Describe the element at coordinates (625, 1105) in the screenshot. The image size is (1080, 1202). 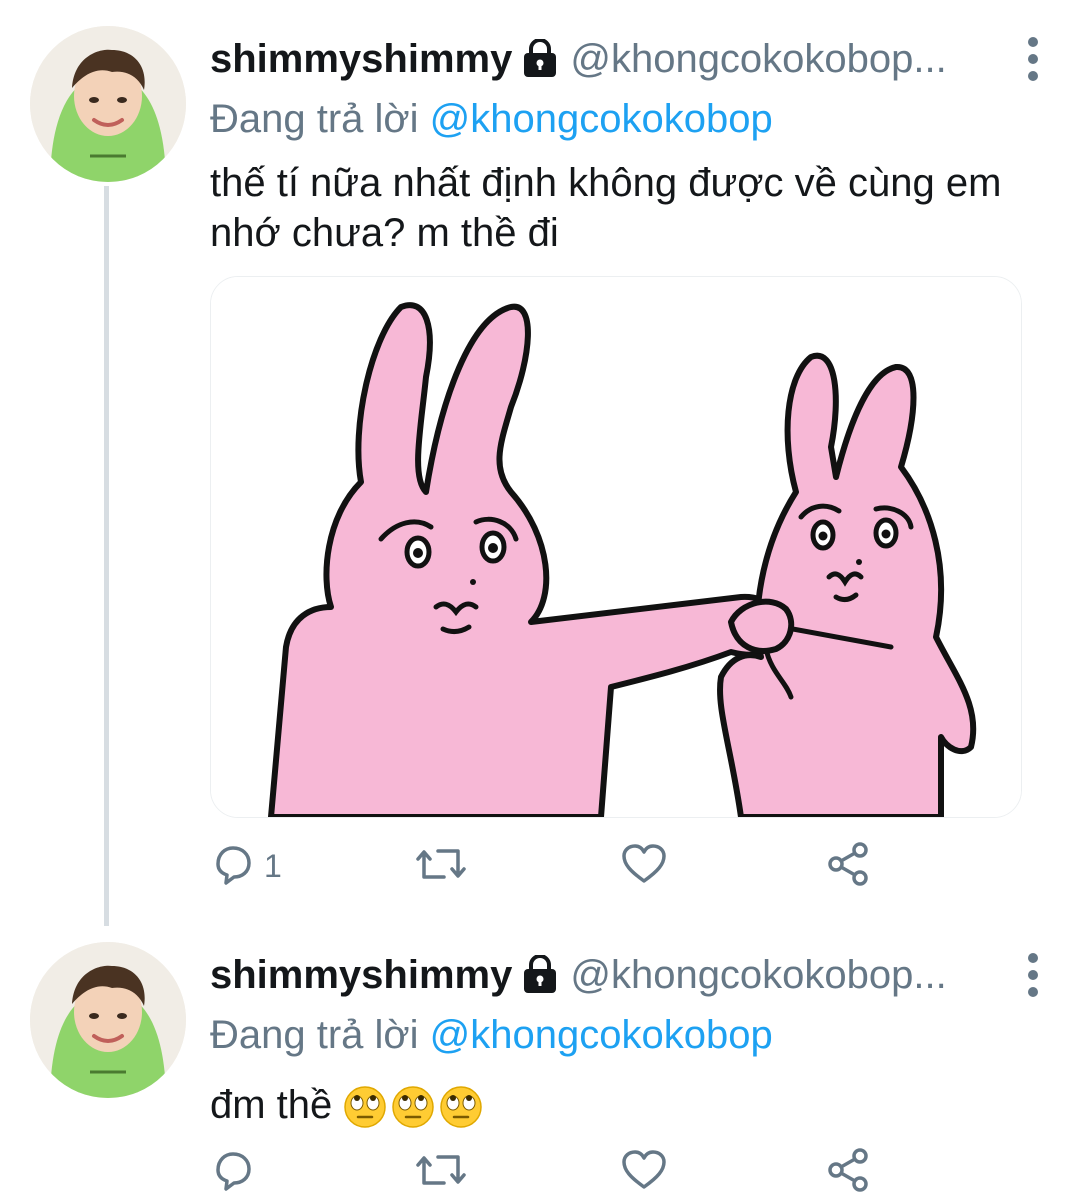
I see `tweet-text: đm thề` at that location.